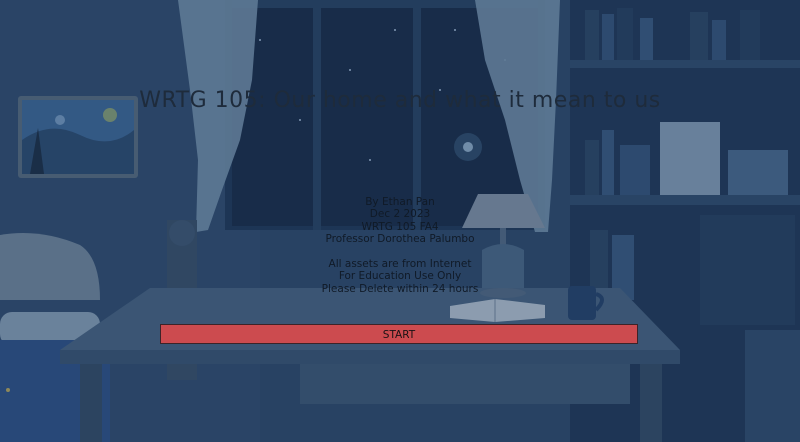 Image resolution: width=800 pixels, height=442 pixels. I want to click on date-credit: Dec 2 2023, so click(400, 214).